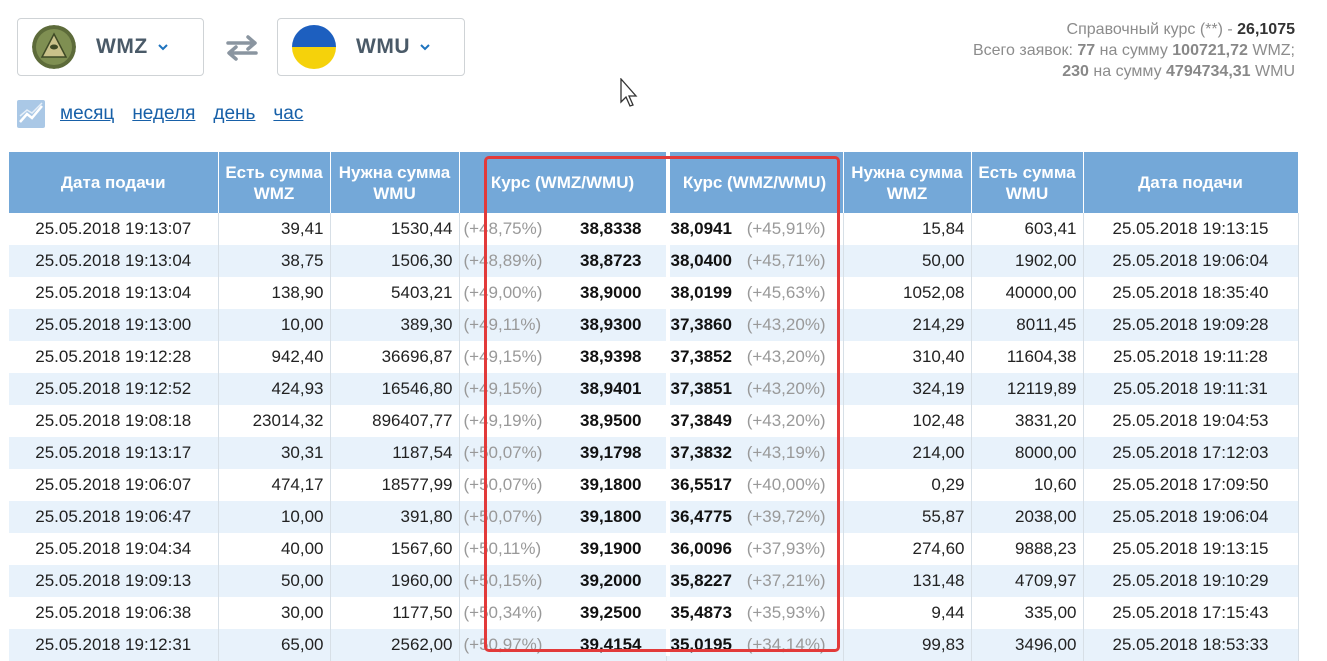 Image resolution: width=1327 pixels, height=661 pixels. What do you see at coordinates (395, 389) in the screenshot?
I see `cell-need-wmu: 16546,80` at bounding box center [395, 389].